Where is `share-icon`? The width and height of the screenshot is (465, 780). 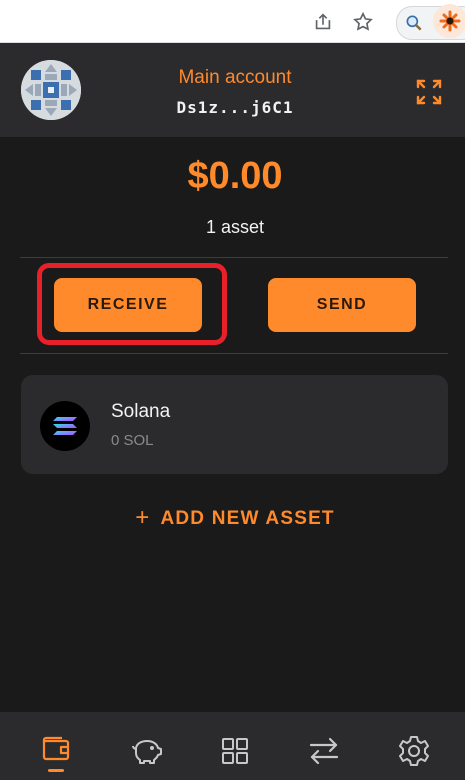 share-icon is located at coordinates (323, 22).